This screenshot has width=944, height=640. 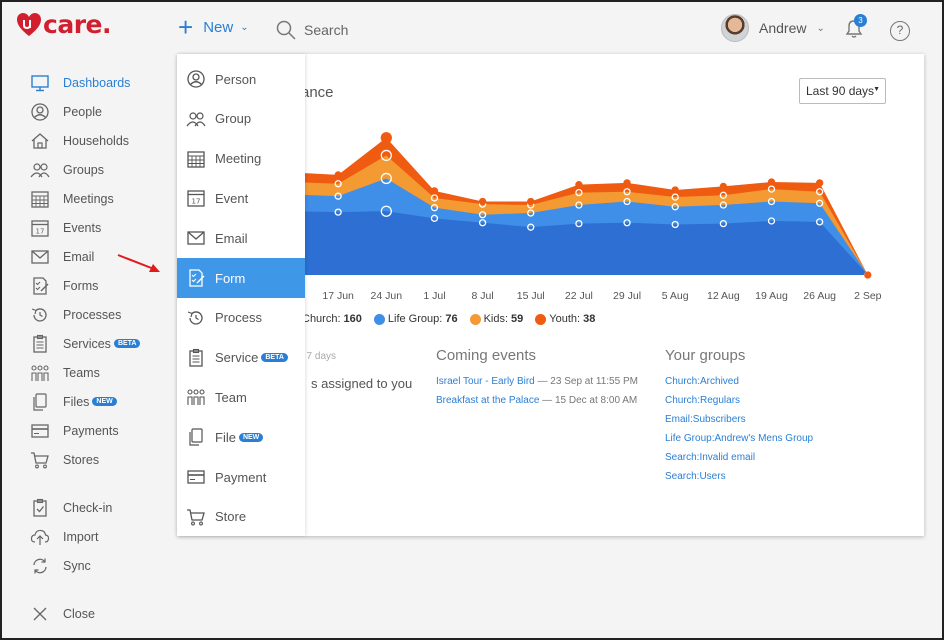 I want to click on tasks-text: s assigned to you, so click(x=362, y=383).